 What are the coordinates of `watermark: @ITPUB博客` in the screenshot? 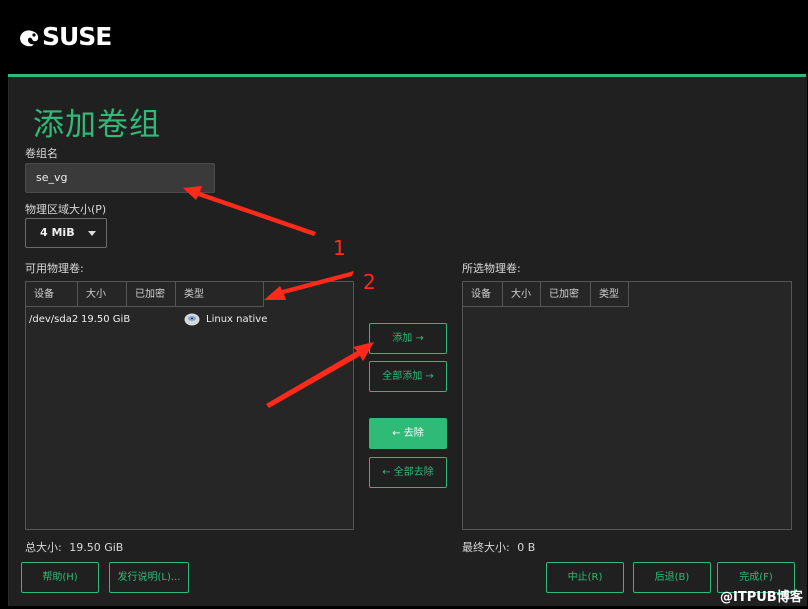 It's located at (761, 597).